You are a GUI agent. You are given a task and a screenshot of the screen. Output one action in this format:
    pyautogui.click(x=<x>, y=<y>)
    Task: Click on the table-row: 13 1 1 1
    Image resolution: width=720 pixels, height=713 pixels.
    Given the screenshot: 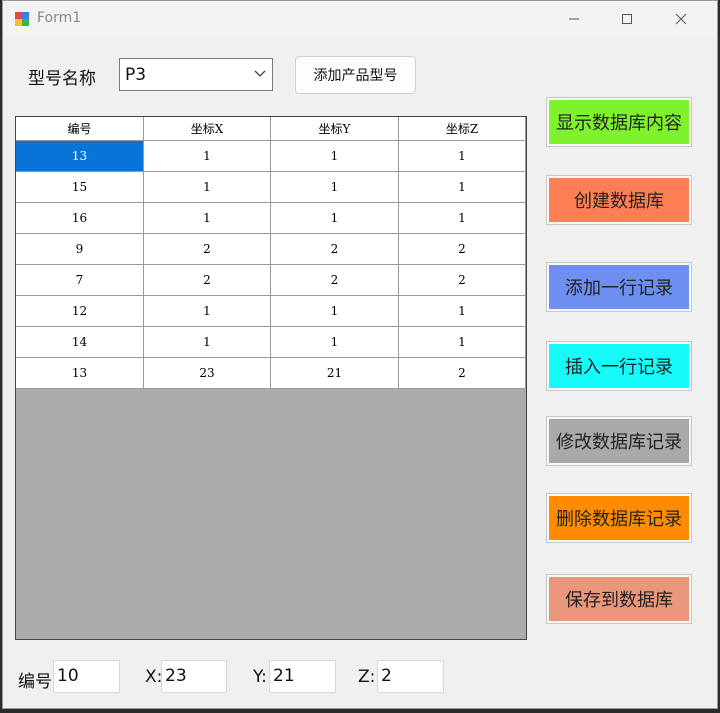 What is the action you would take?
    pyautogui.click(x=271, y=156)
    